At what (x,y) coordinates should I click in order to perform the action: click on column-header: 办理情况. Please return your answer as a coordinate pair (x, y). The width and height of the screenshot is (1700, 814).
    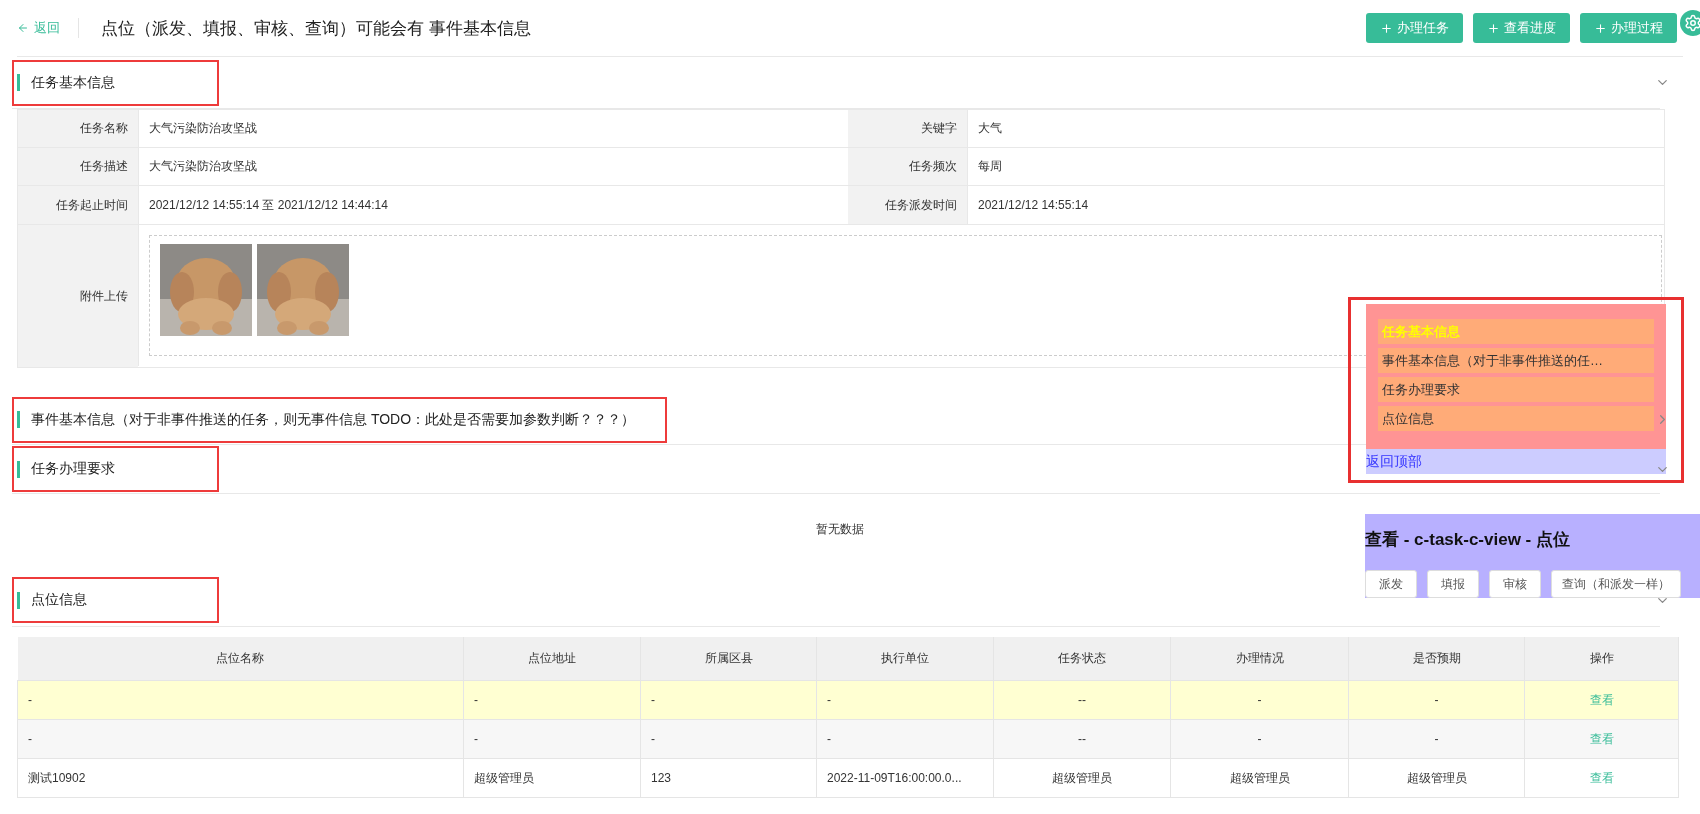
    Looking at the image, I should click on (1259, 659).